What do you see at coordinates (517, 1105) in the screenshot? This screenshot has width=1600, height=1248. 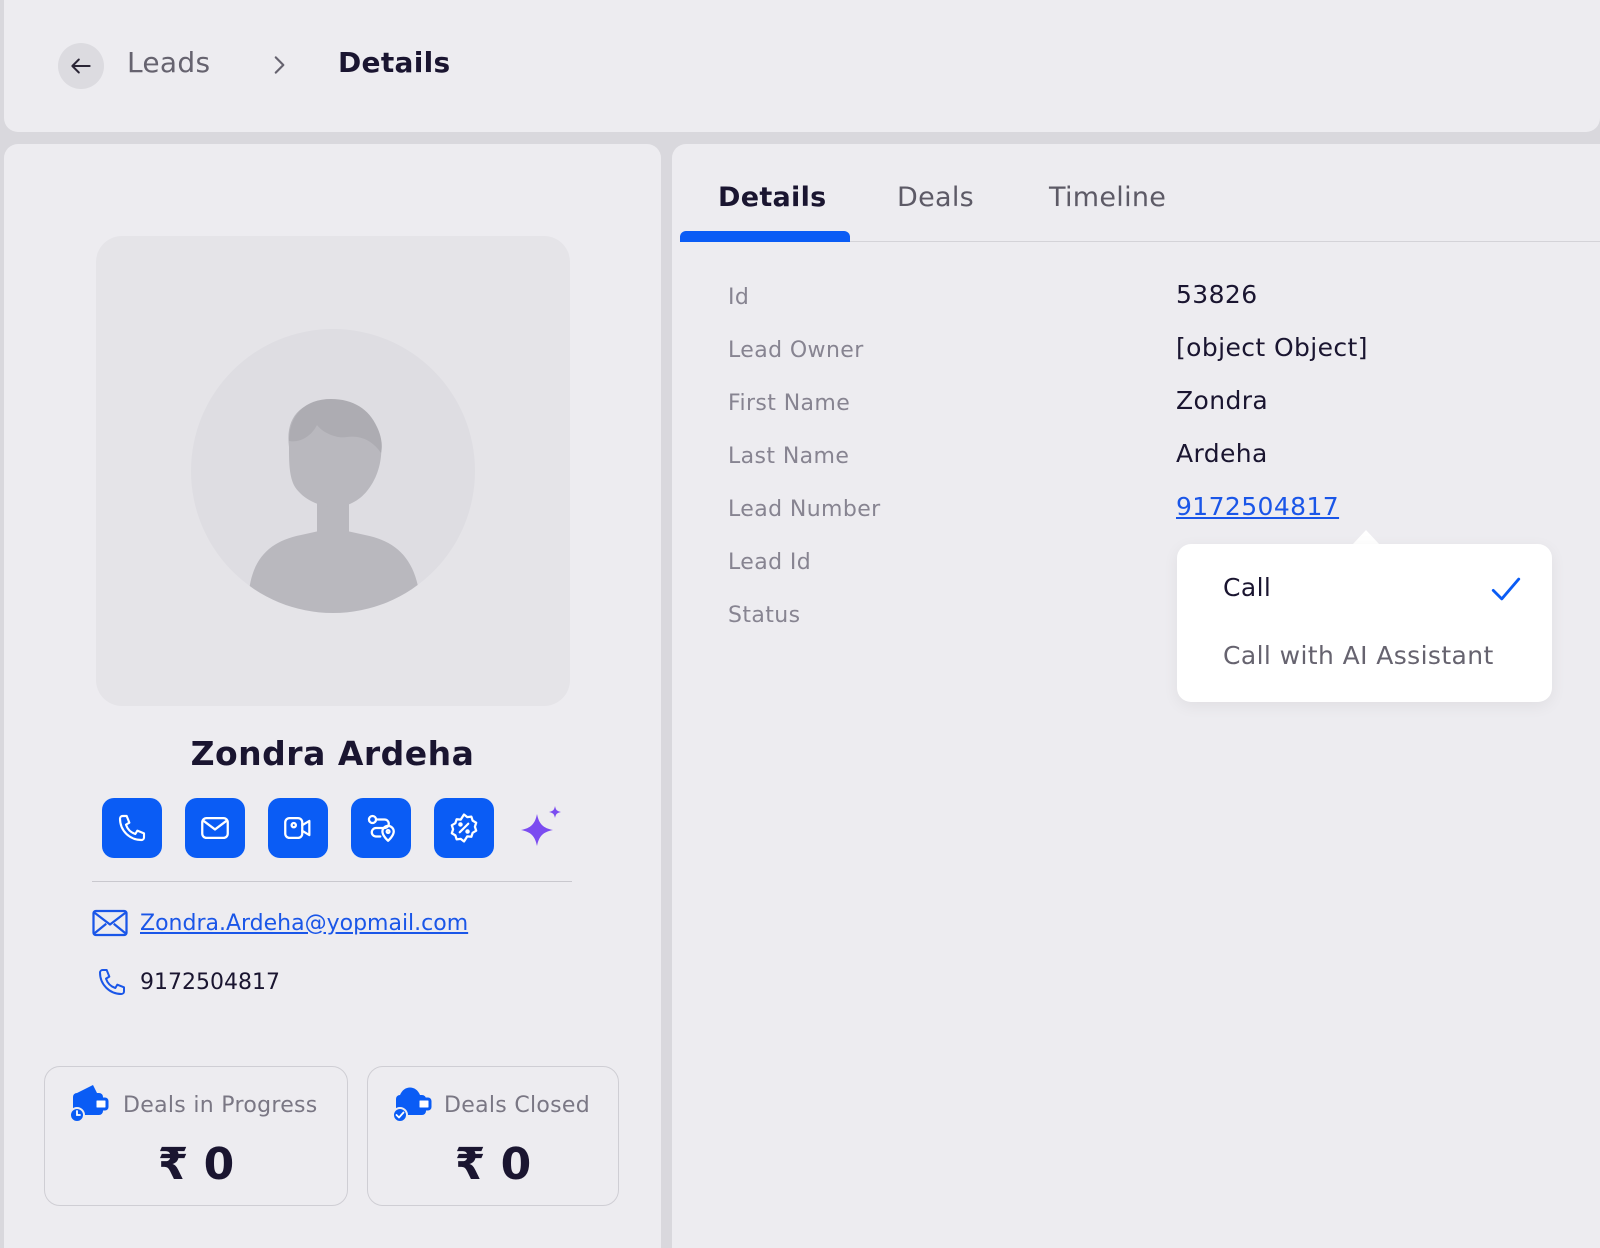 I see `stat-title: Deals Closed` at bounding box center [517, 1105].